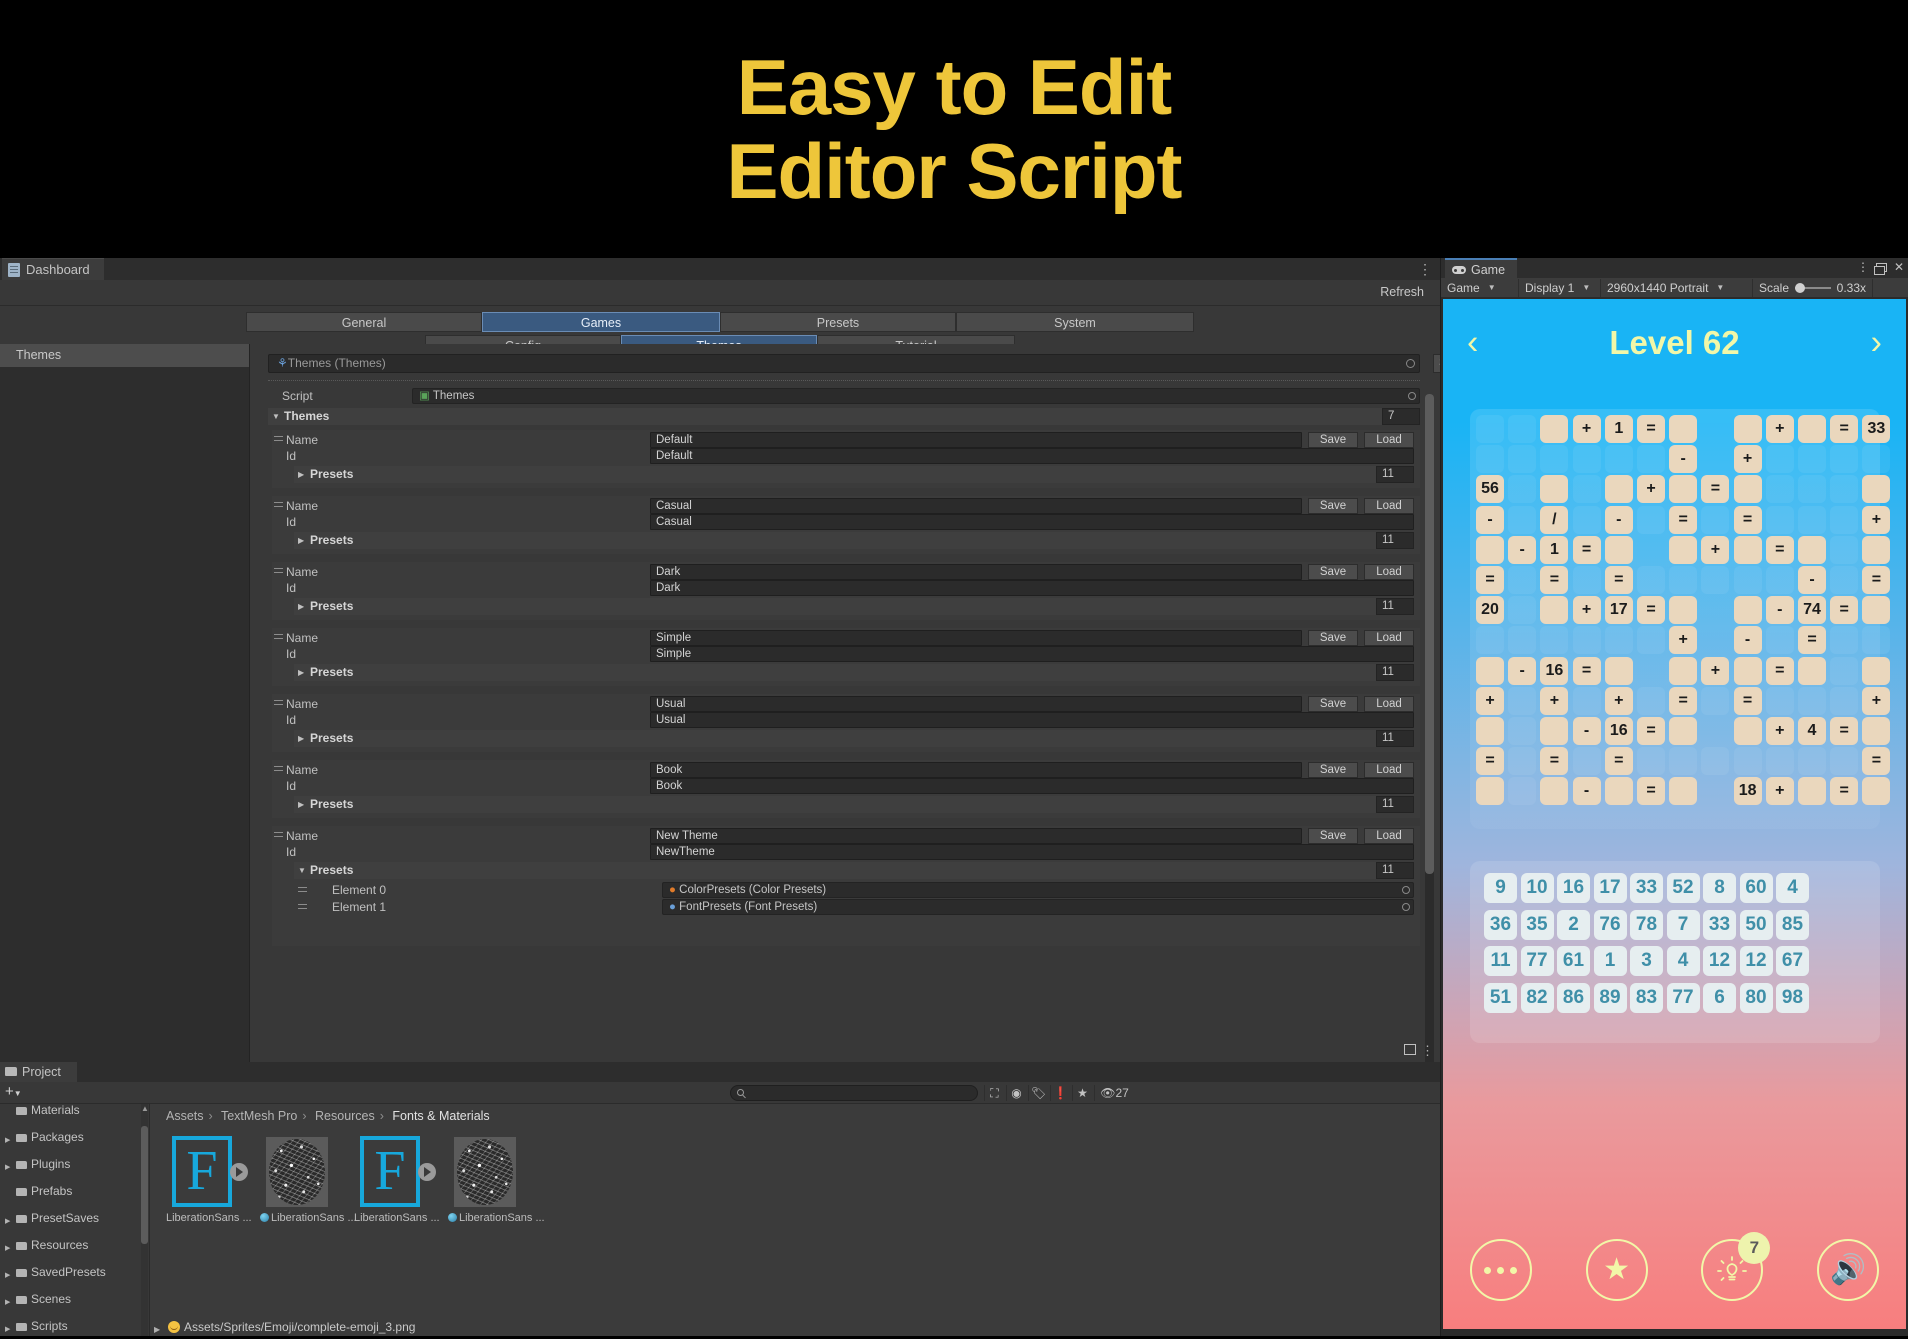 The width and height of the screenshot is (1908, 1339). Describe the element at coordinates (854, 804) in the screenshot. I see `presets-header: ▶ Presets 11` at that location.